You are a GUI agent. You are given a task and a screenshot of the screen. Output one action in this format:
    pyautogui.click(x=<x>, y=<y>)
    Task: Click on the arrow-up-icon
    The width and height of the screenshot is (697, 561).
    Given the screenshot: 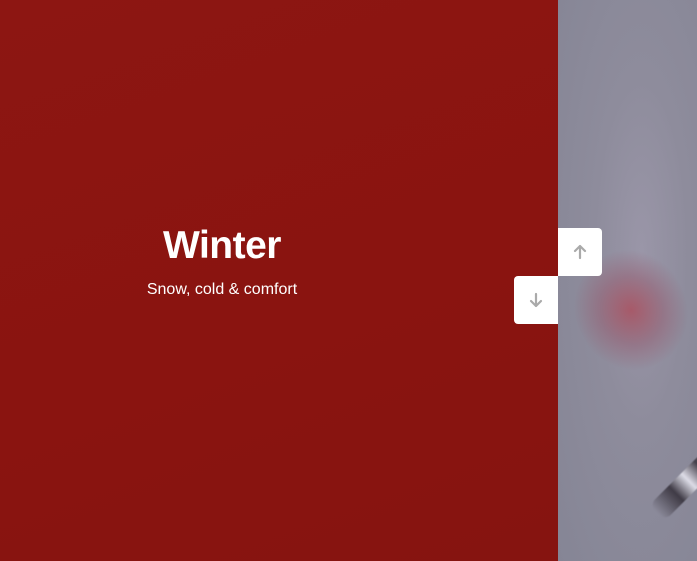 What is the action you would take?
    pyautogui.click(x=580, y=252)
    